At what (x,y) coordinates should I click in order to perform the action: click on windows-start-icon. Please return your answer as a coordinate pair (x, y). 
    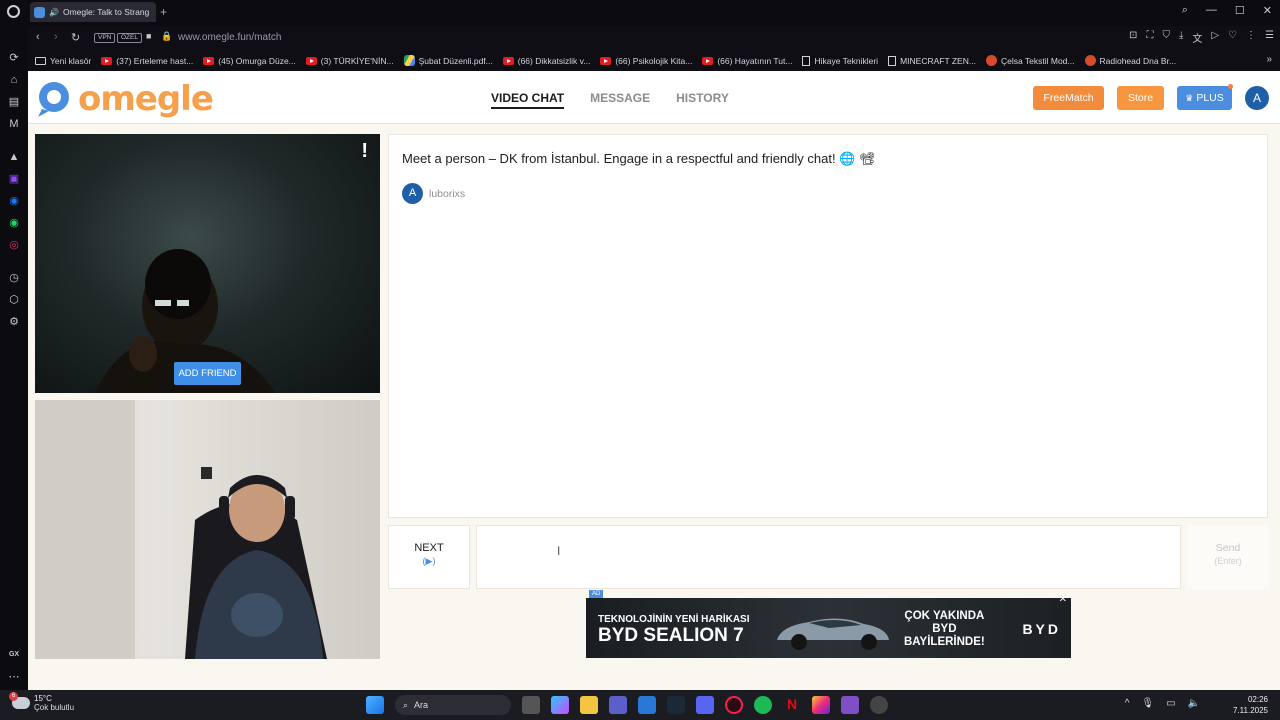
    Looking at the image, I should click on (375, 705).